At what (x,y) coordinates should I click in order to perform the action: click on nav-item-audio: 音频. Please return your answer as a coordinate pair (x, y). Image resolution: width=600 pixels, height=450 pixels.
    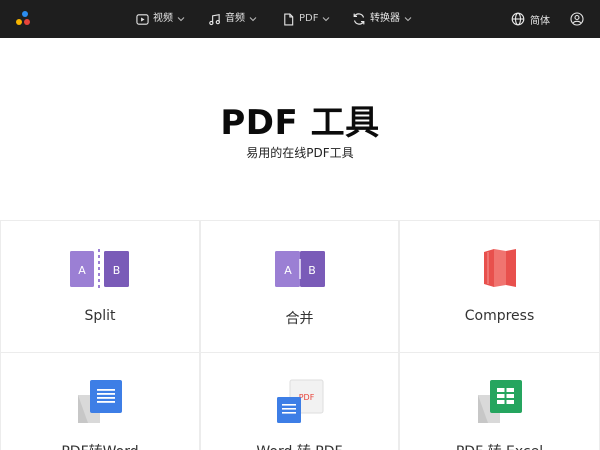
    Looking at the image, I should click on (232, 19).